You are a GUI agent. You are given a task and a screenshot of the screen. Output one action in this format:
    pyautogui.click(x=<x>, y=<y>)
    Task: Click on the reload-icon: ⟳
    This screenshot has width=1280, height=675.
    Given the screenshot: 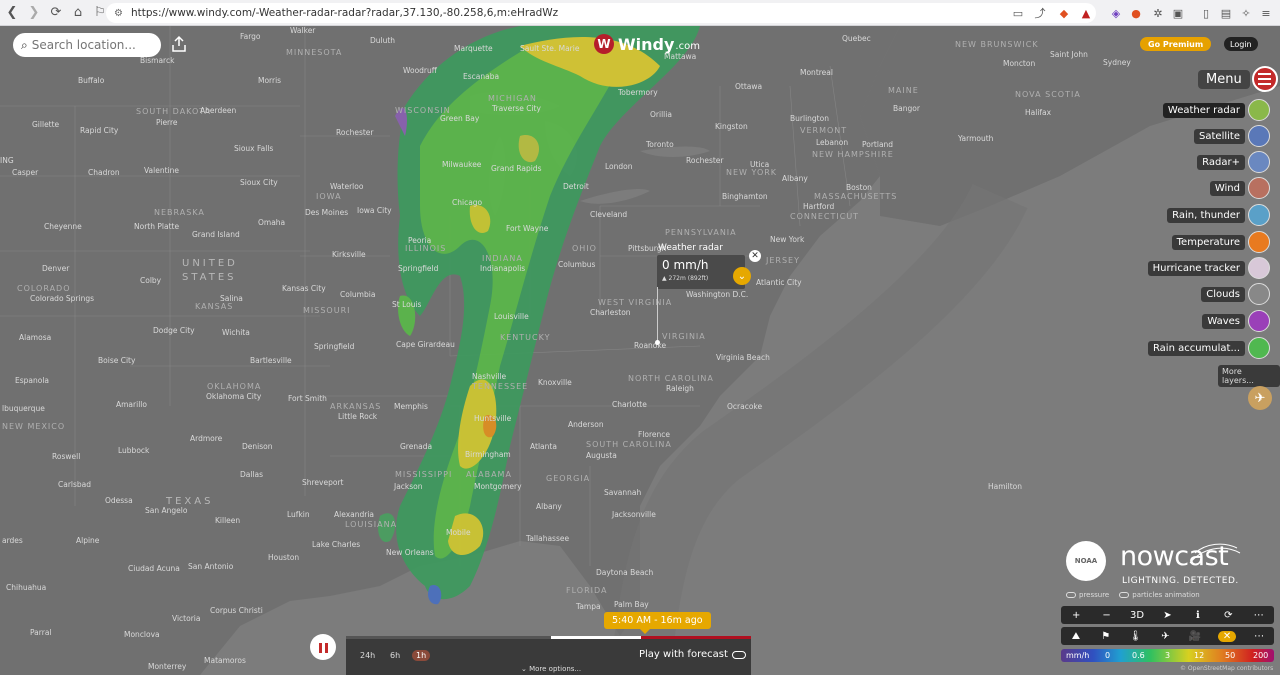 What is the action you would take?
    pyautogui.click(x=56, y=13)
    